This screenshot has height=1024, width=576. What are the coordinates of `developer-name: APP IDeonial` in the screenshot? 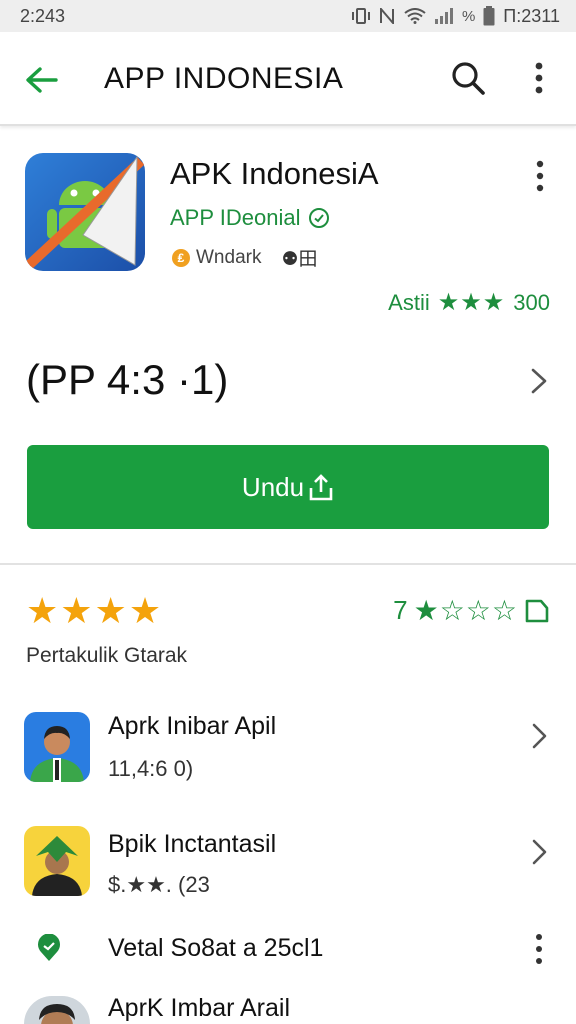 It's located at (235, 217).